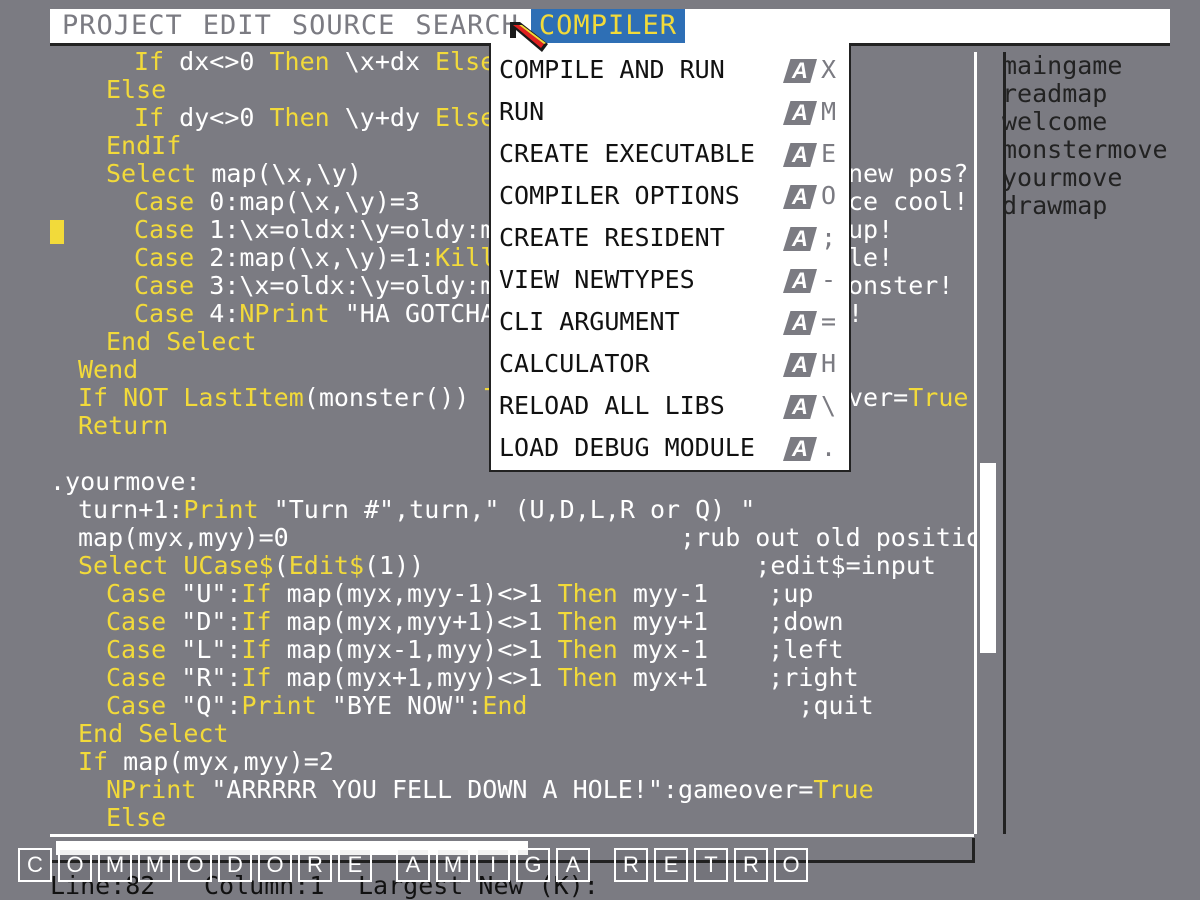 This screenshot has width=1200, height=900. I want to click on code-keyword: Print, so click(221, 509).